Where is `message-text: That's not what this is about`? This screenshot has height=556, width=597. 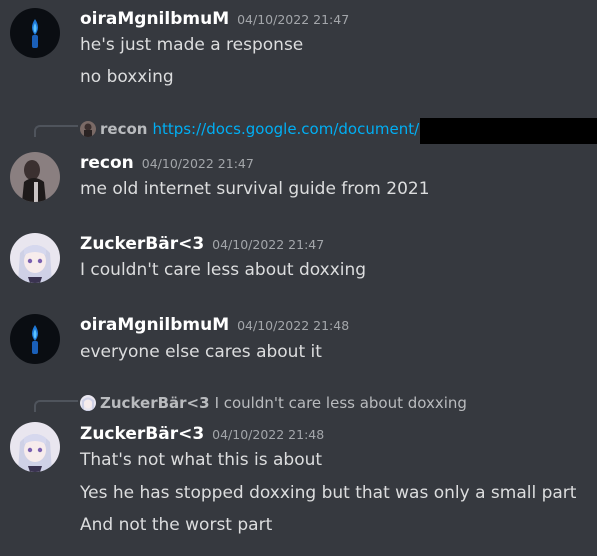
message-text: That's not what this is about is located at coordinates (201, 460).